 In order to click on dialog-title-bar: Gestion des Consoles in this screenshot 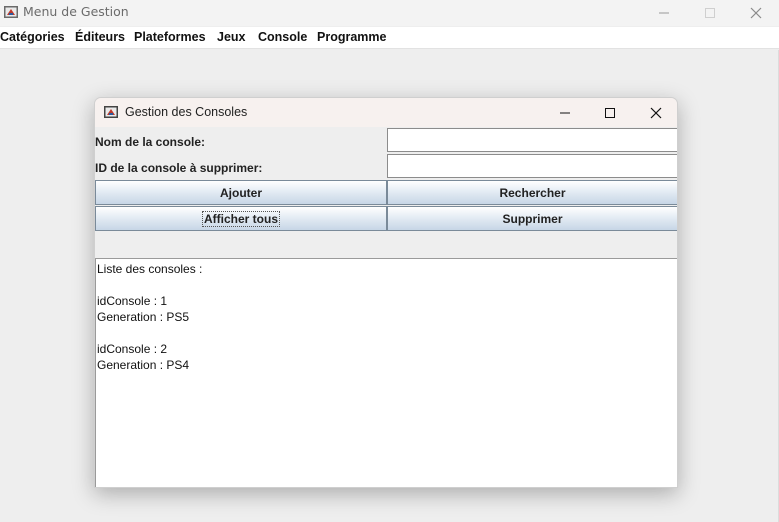, I will do `click(386, 112)`.